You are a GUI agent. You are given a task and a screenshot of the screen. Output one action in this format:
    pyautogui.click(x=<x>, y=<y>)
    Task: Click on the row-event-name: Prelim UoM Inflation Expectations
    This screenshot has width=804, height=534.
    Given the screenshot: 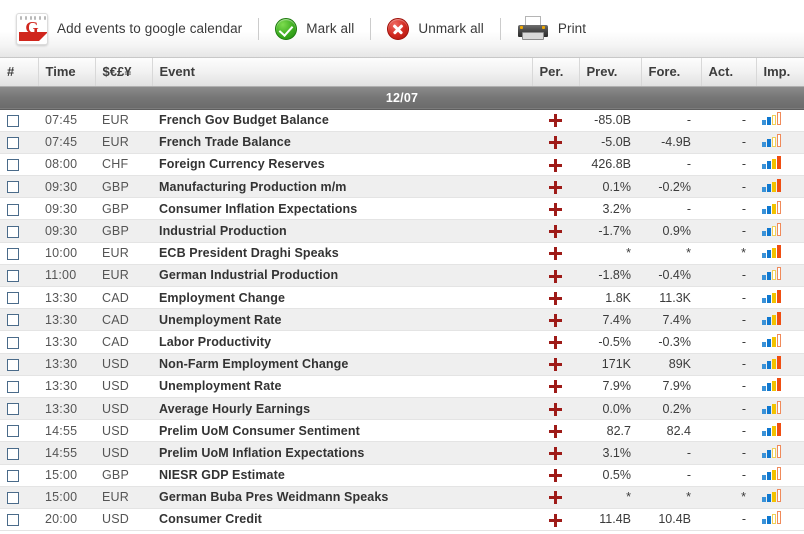 What is the action you would take?
    pyautogui.click(x=342, y=453)
    